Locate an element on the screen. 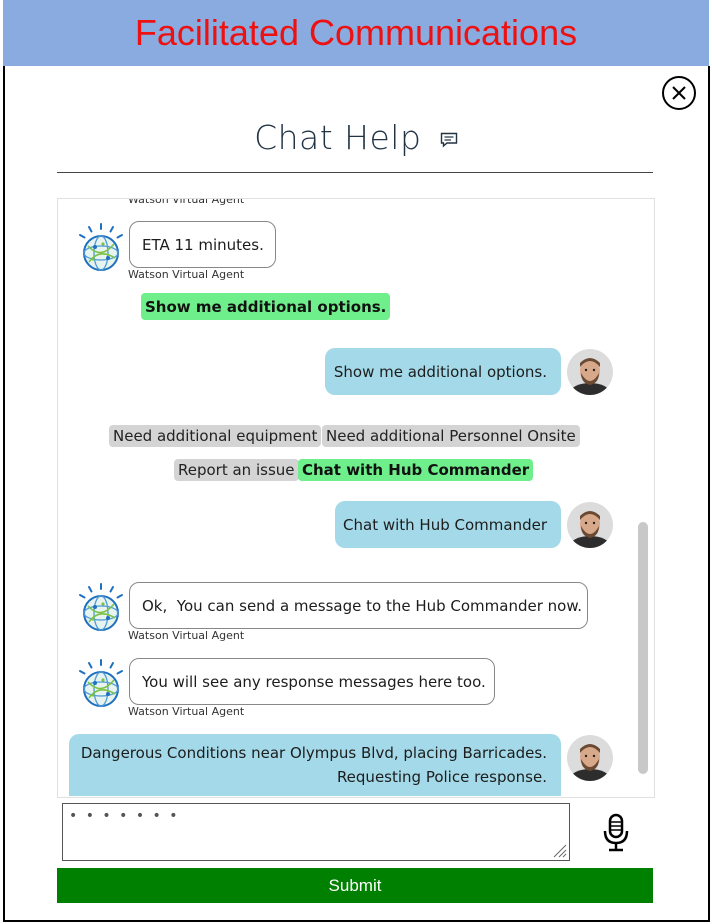  option-label: Need additional Personnel Onsite is located at coordinates (451, 436).